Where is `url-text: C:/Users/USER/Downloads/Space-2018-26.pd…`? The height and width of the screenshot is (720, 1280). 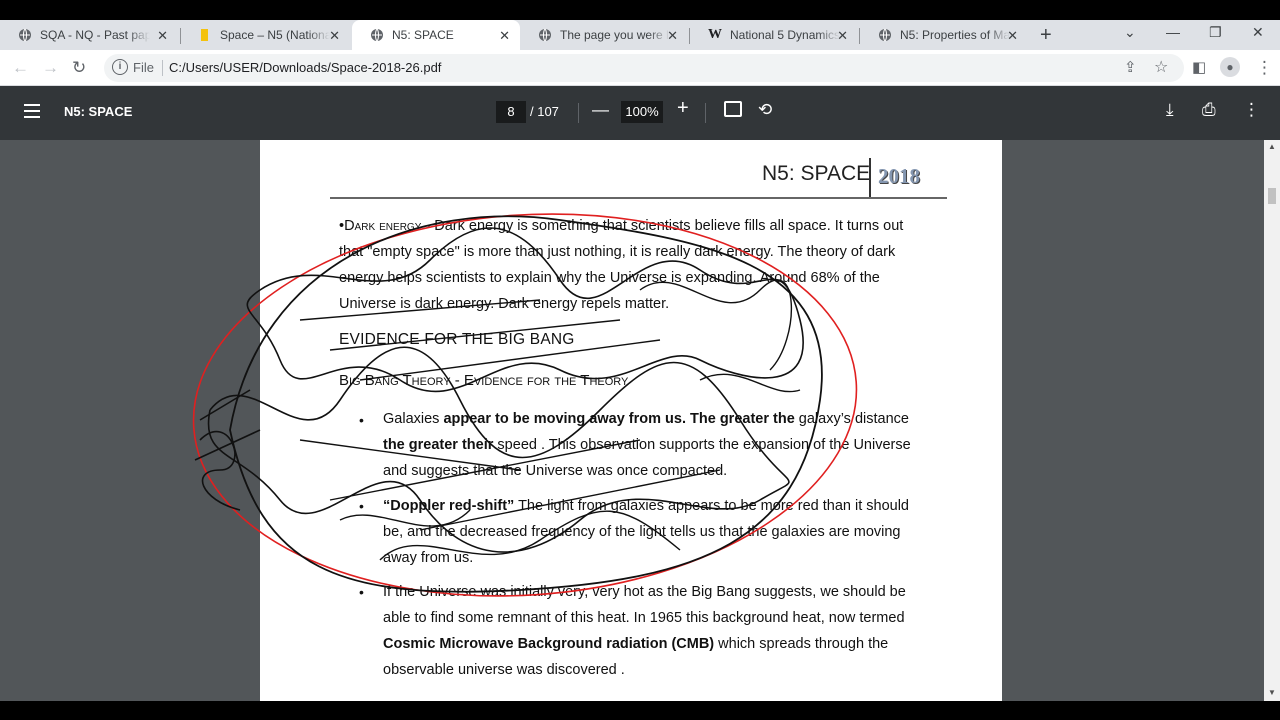
url-text: C:/Users/USER/Downloads/Space-2018-26.pd… is located at coordinates (305, 67).